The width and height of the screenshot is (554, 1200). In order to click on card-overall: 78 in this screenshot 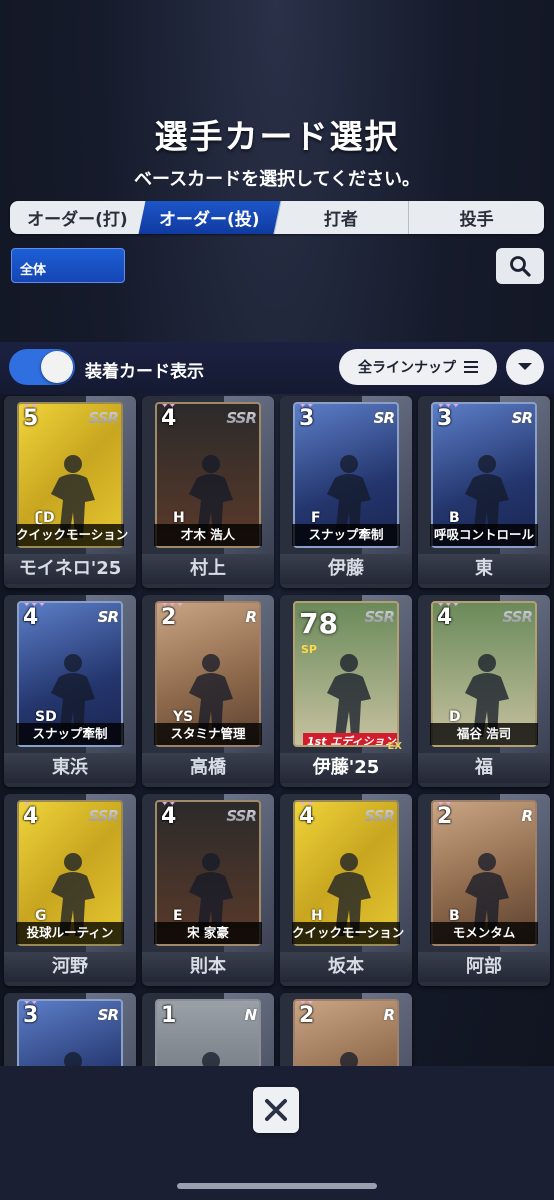, I will do `click(318, 623)`.